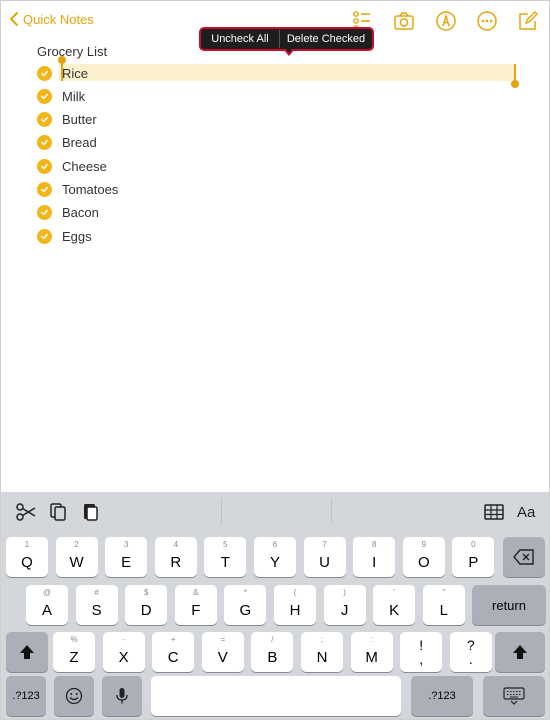  Describe the element at coordinates (322, 657) in the screenshot. I see `key-label: N` at that location.